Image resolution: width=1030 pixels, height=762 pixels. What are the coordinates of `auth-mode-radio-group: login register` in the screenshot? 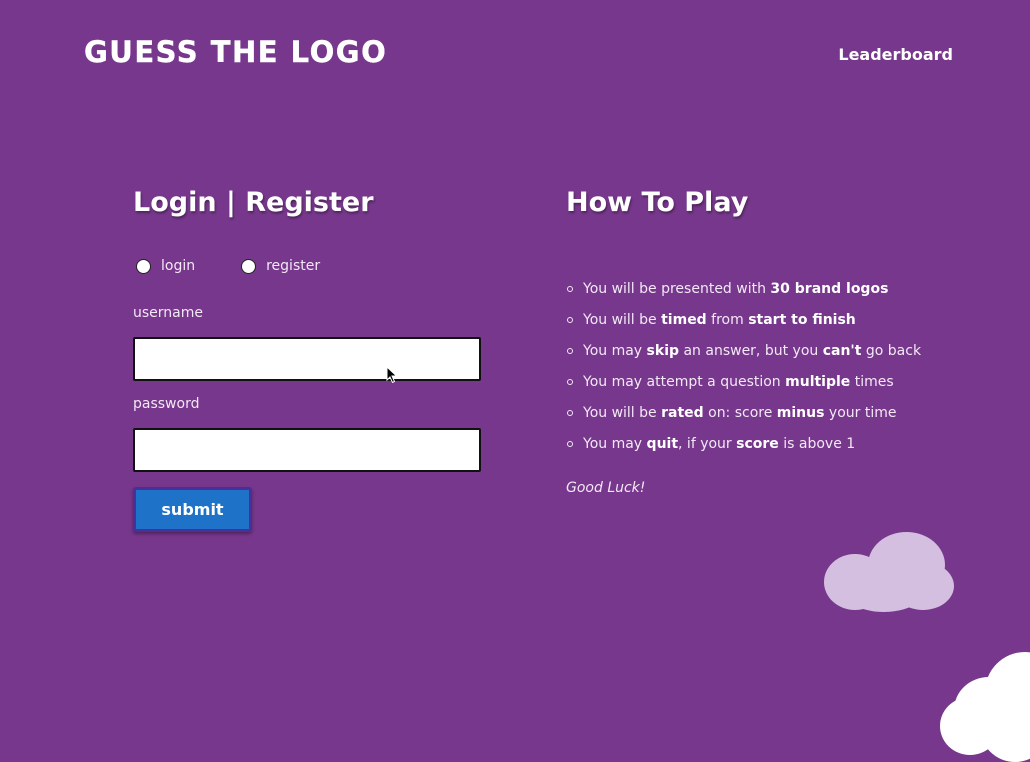 It's located at (228, 266).